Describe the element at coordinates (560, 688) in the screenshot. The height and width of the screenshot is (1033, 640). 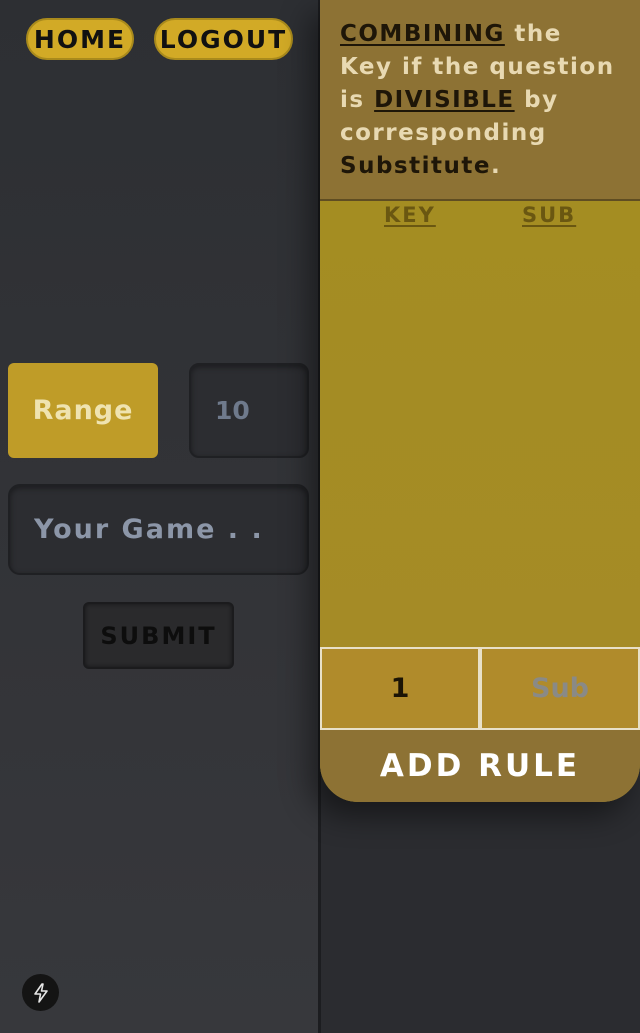
I see `sub-input` at that location.